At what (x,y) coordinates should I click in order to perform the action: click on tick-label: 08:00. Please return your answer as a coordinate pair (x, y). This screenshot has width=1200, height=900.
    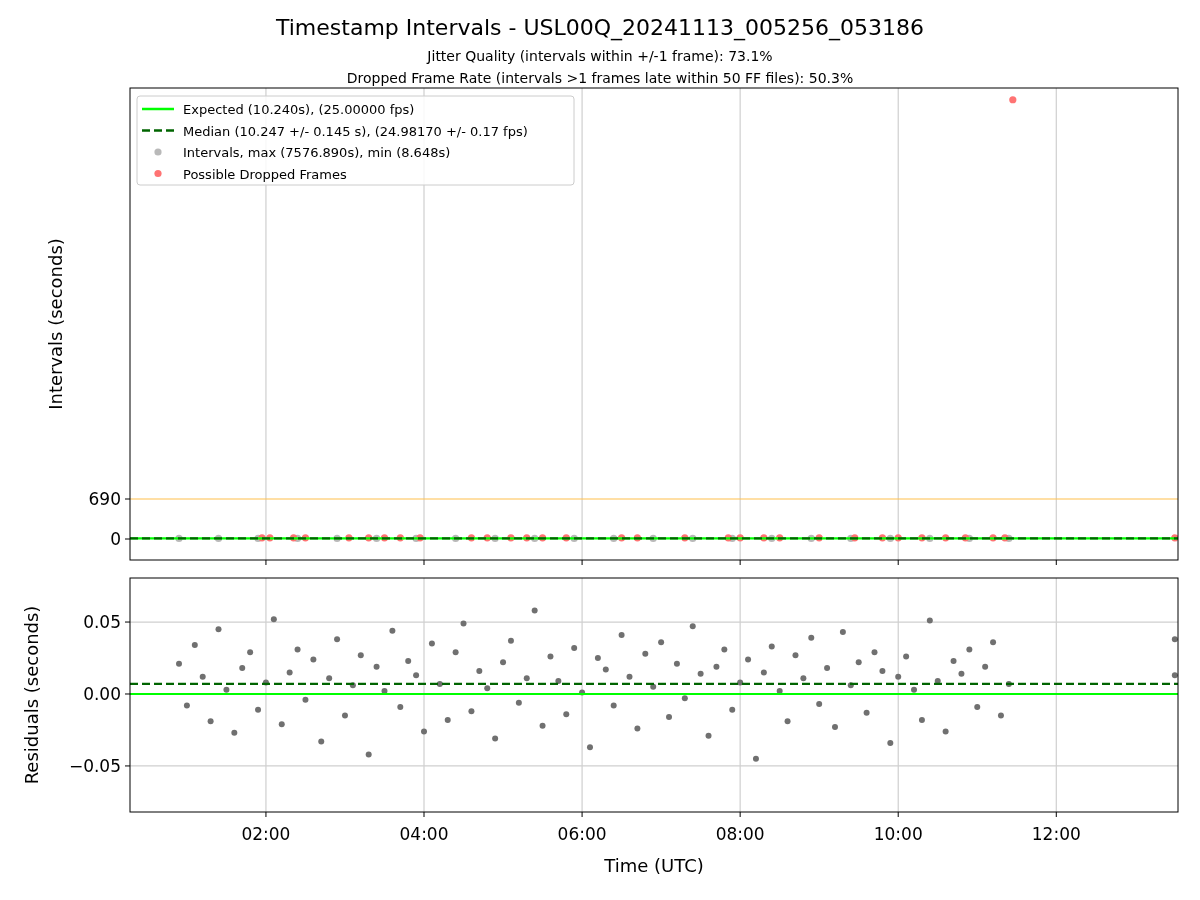
    Looking at the image, I should click on (740, 834).